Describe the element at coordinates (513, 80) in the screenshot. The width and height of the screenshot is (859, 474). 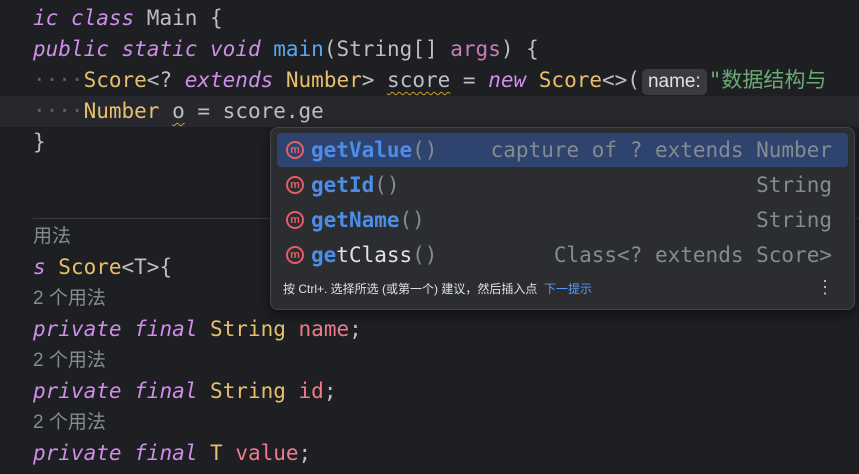
I see `keyword-token: new` at that location.